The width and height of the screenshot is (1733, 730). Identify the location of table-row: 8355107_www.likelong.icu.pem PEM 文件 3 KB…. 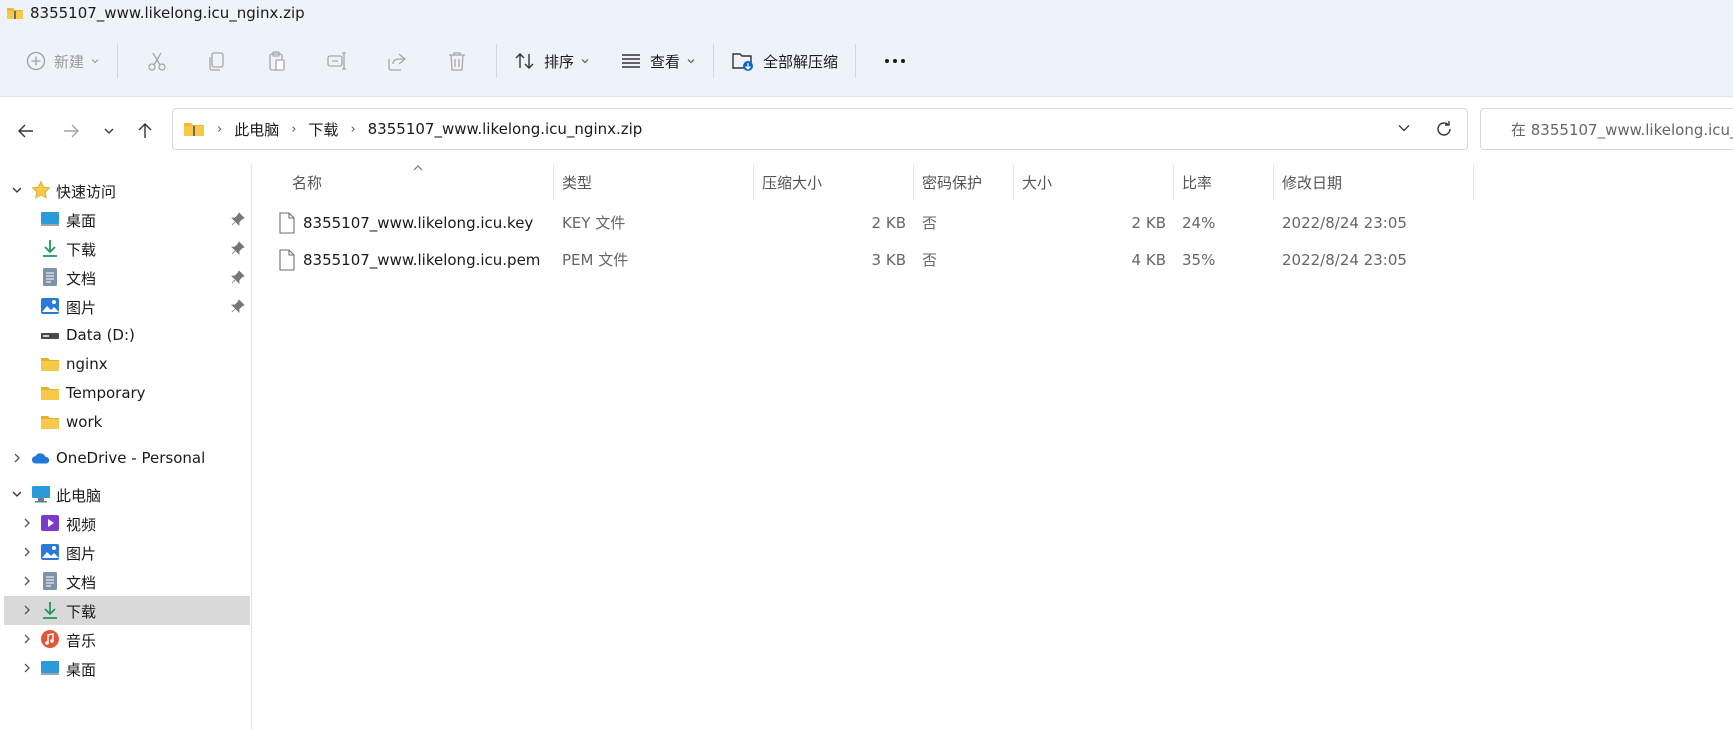
(867, 259).